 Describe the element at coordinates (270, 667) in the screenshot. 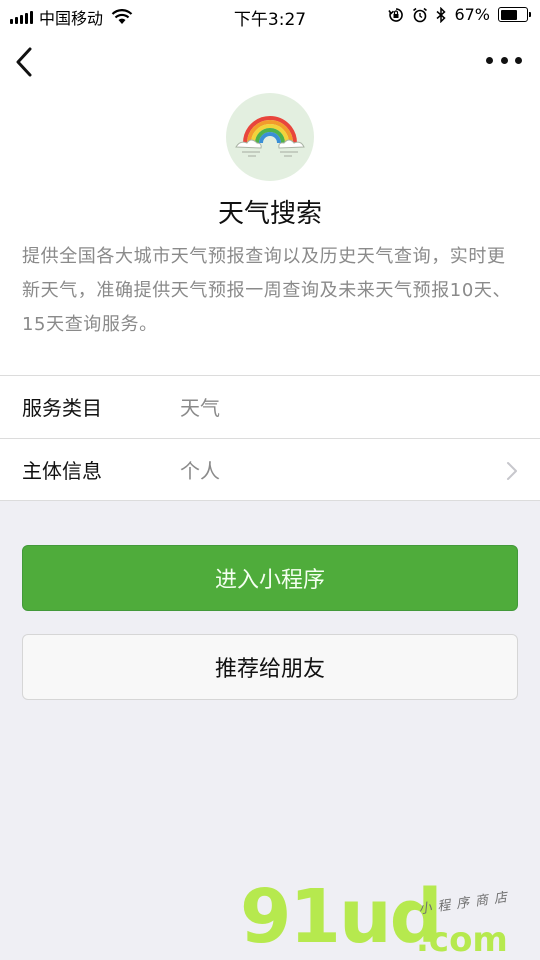

I see `recommend-to-friend-button: 推荐给朋友` at that location.